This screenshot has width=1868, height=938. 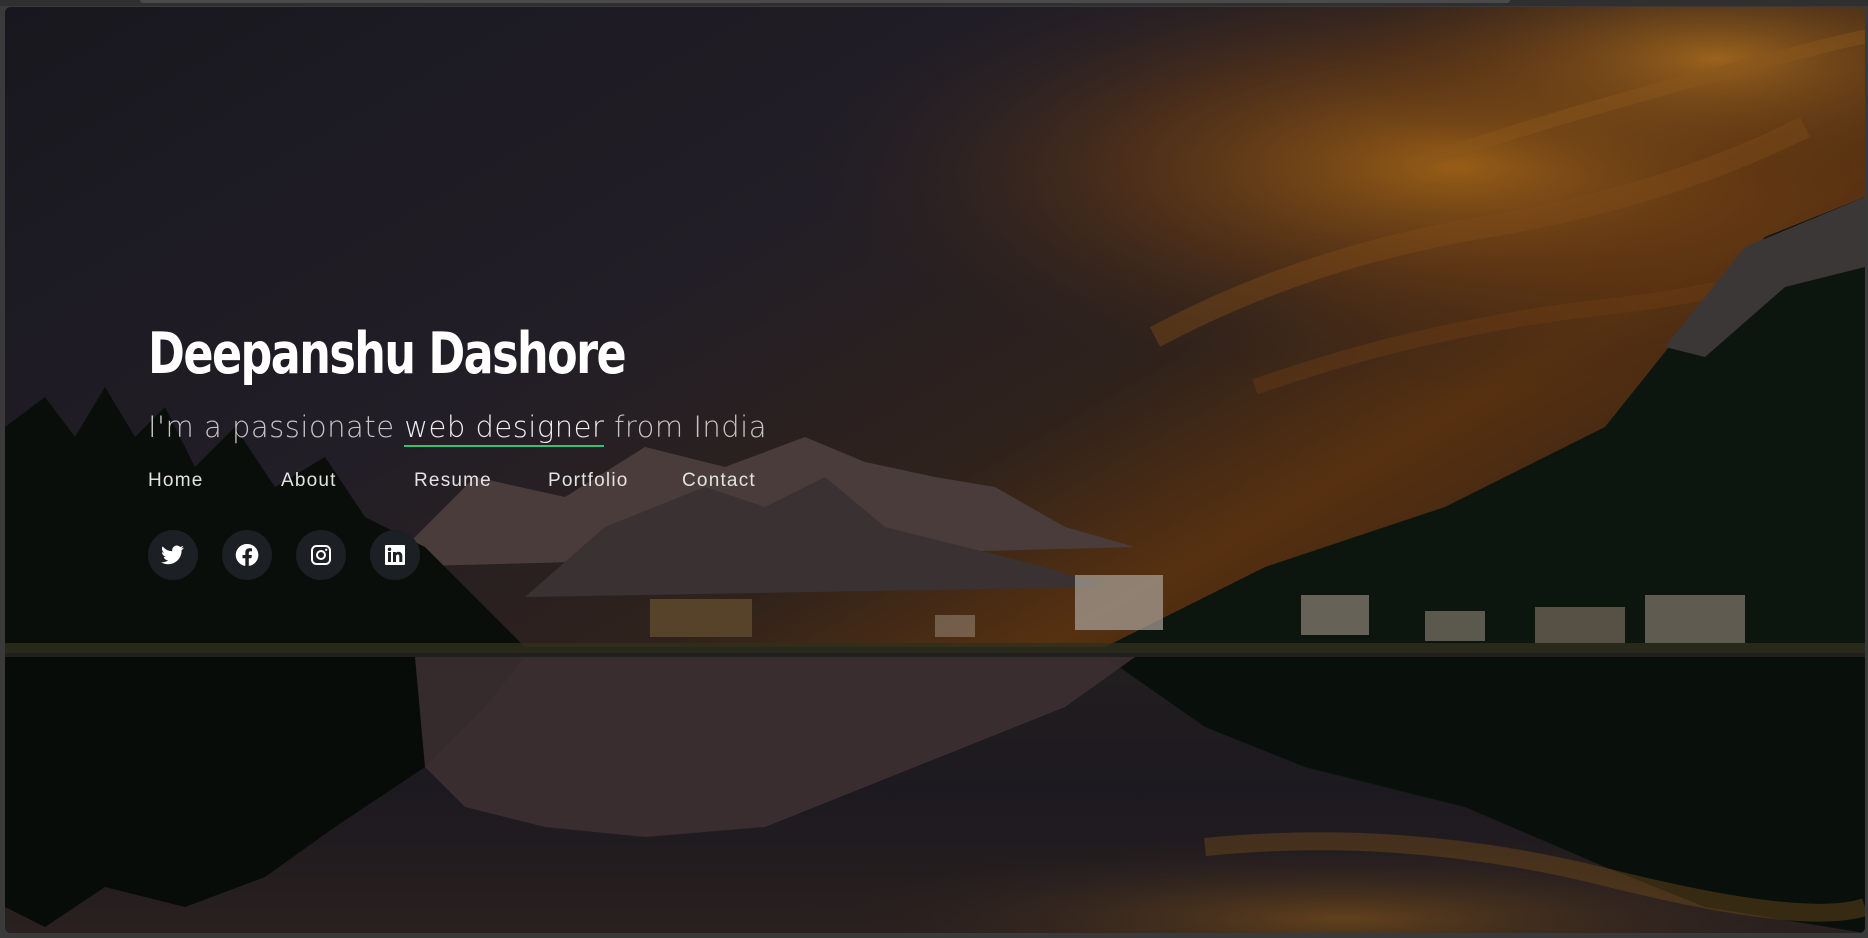 What do you see at coordinates (737, 481) in the screenshot?
I see `nav-item-contact: Contact` at bounding box center [737, 481].